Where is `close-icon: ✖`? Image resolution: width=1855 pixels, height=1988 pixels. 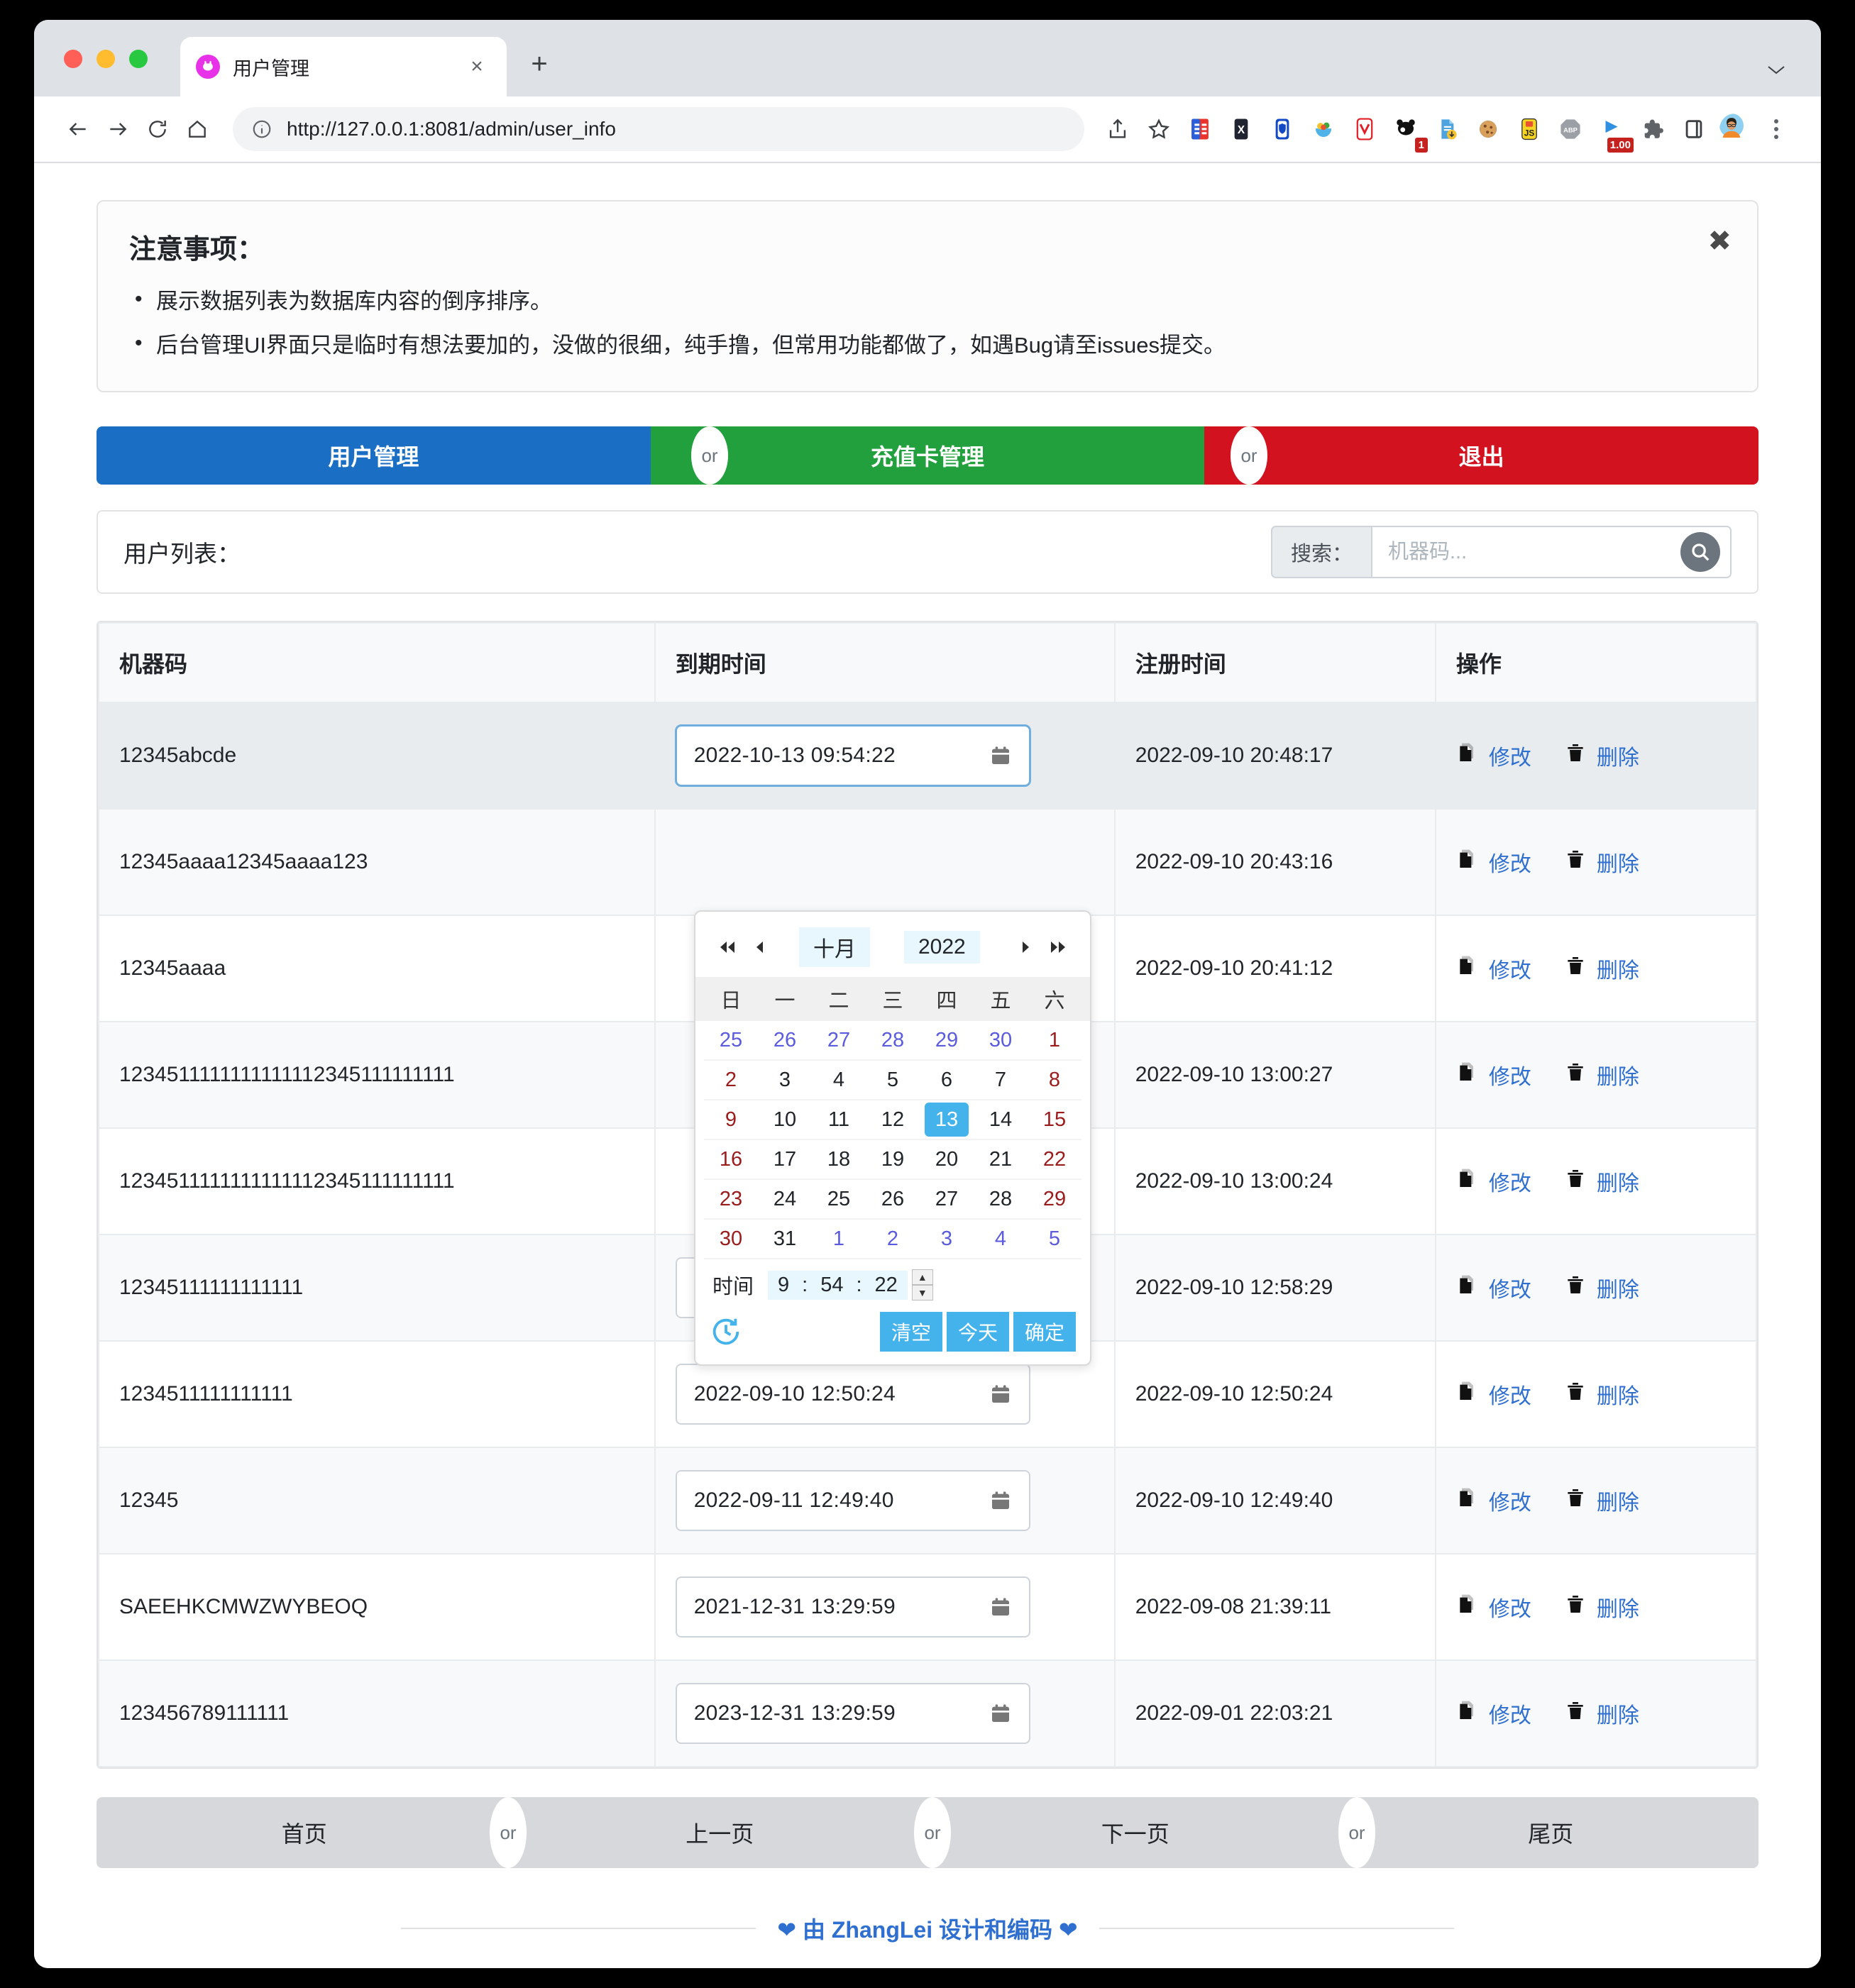 close-icon: ✖ is located at coordinates (1719, 241).